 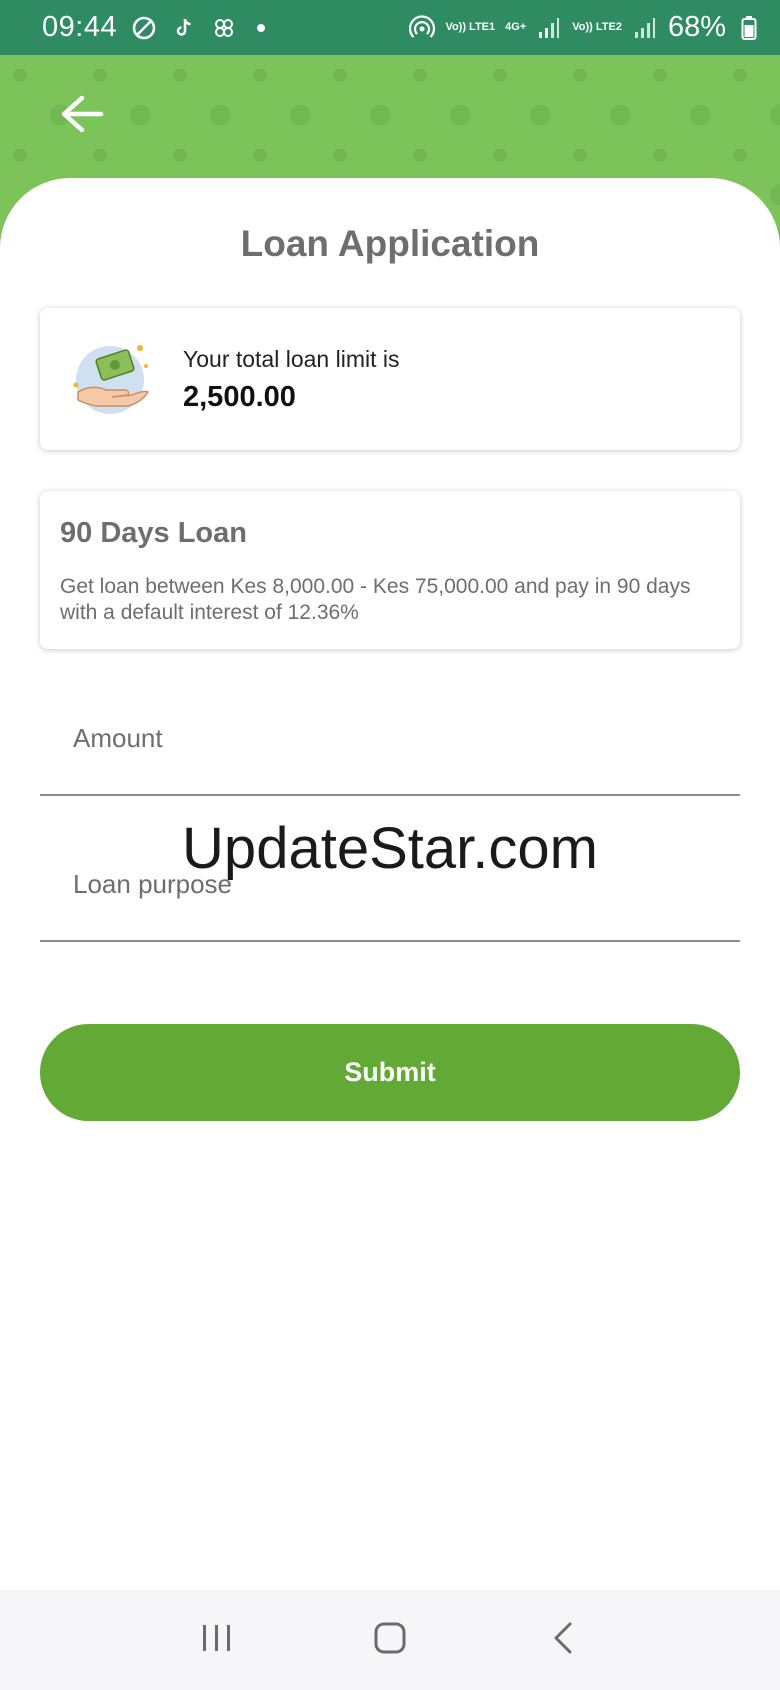 I want to click on no-disturb-icon, so click(x=144, y=28).